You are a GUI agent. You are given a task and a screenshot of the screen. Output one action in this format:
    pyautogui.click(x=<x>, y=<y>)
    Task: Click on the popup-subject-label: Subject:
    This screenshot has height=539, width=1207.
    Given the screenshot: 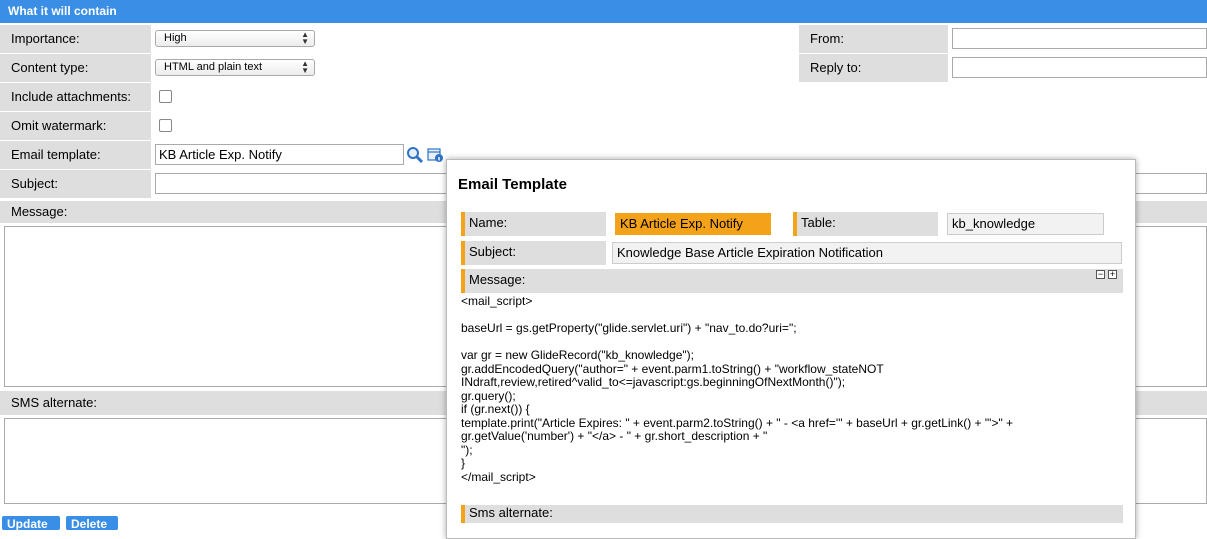 What is the action you would take?
    pyautogui.click(x=533, y=253)
    